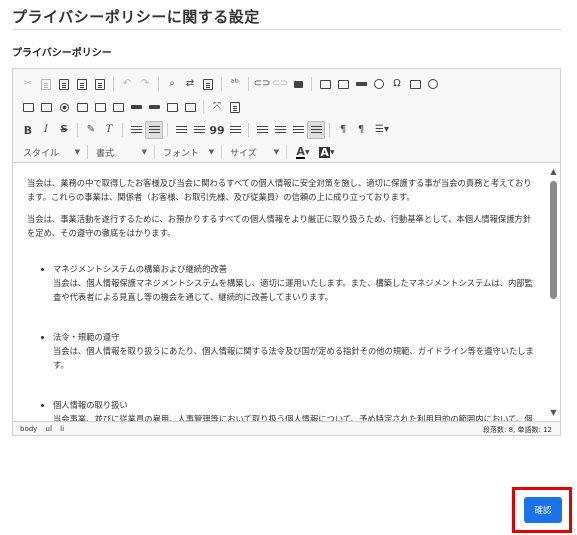 The image size is (577, 535). I want to click on text-field-icon, so click(82, 107).